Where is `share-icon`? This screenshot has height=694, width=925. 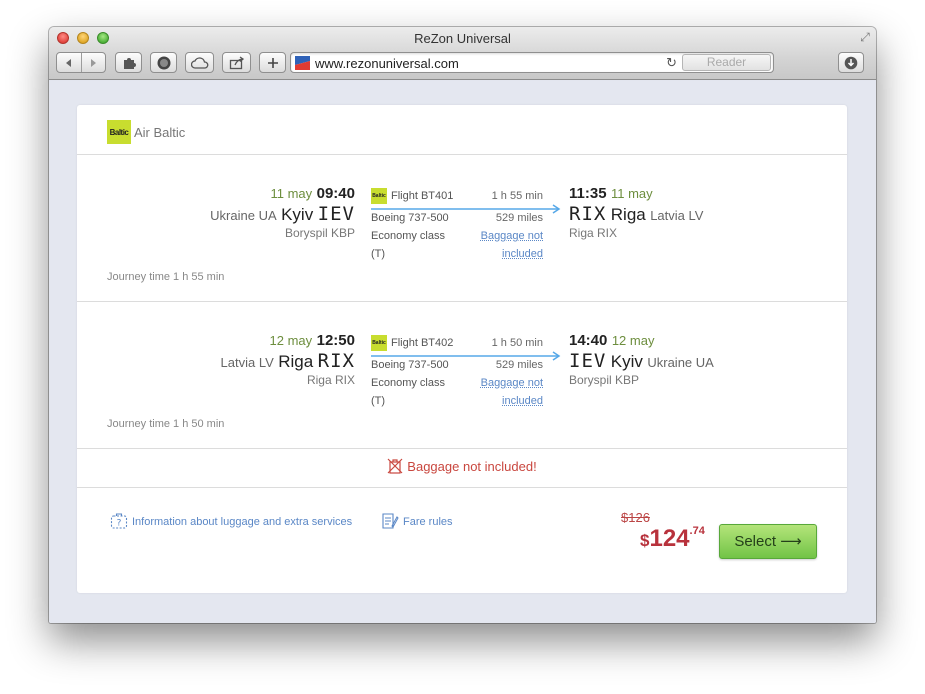 share-icon is located at coordinates (236, 62).